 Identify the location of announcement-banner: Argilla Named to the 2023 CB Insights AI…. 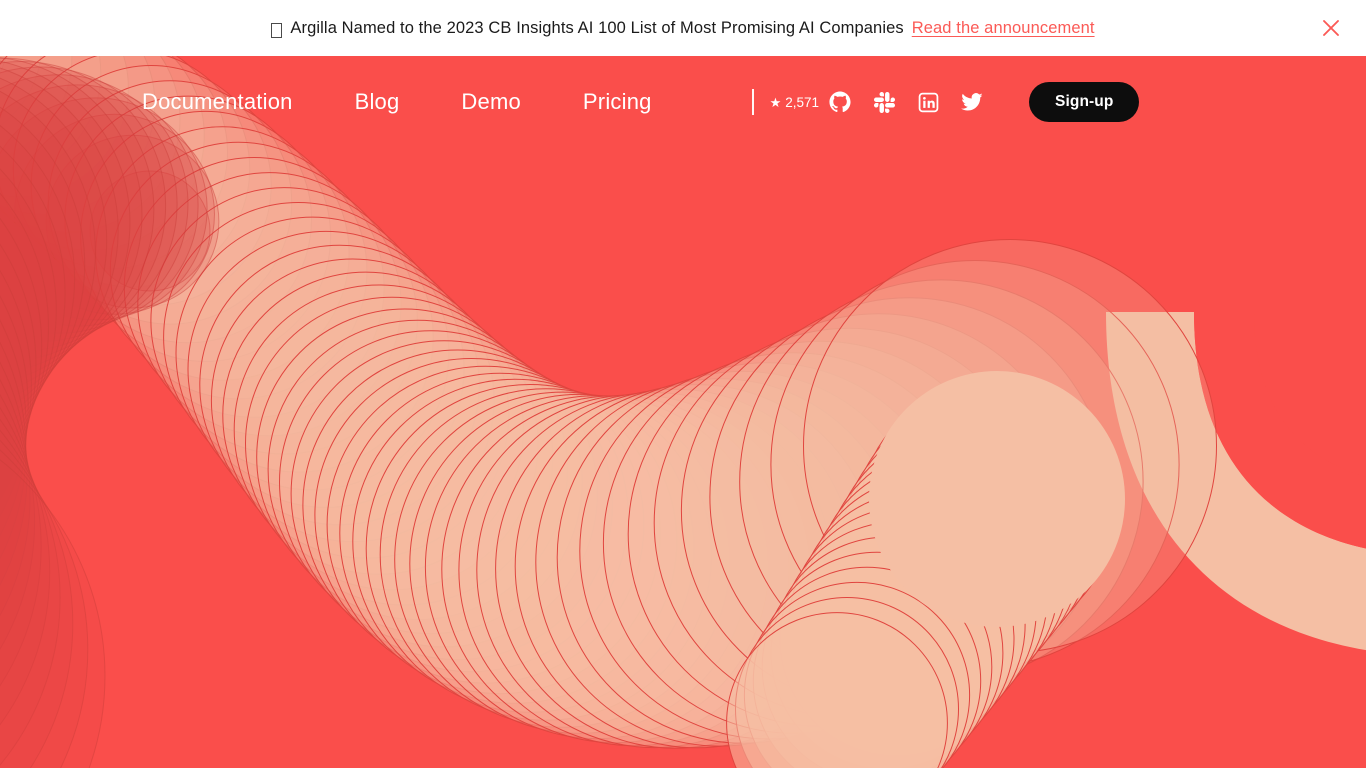
(683, 28).